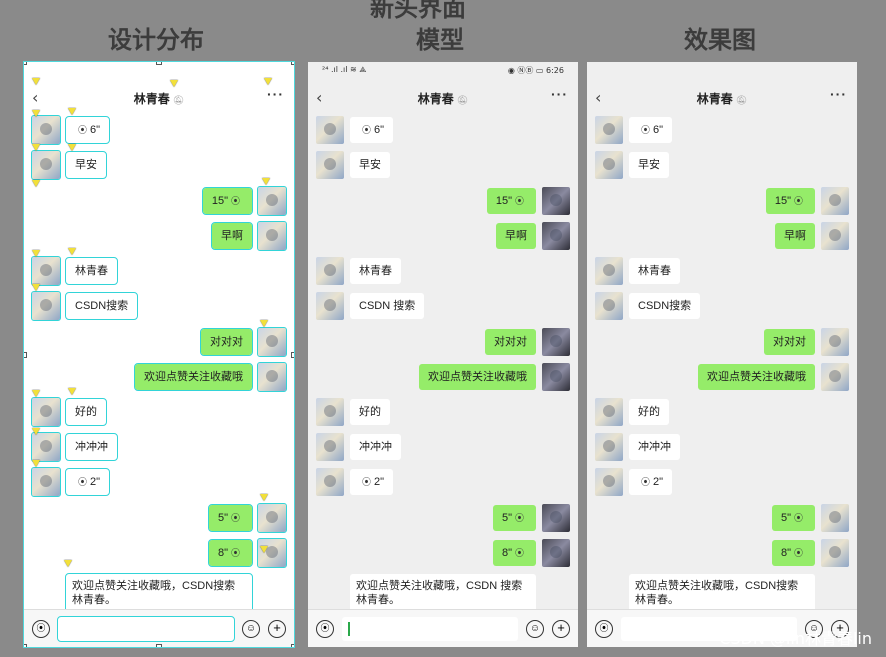 The image size is (886, 657). I want to click on message-bubble: CSDN 搜索, so click(387, 306).